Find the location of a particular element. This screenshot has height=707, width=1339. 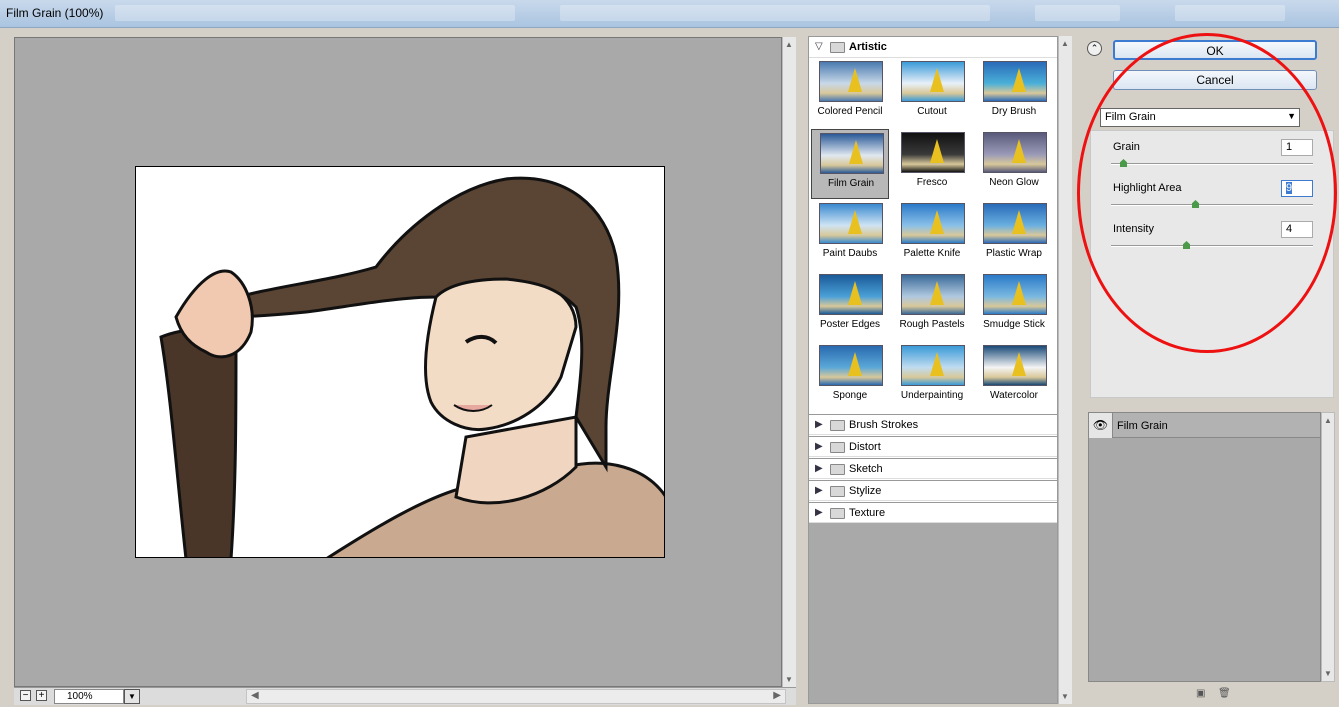

filter-thumb-label: Paint Daubs is located at coordinates (850, 253).